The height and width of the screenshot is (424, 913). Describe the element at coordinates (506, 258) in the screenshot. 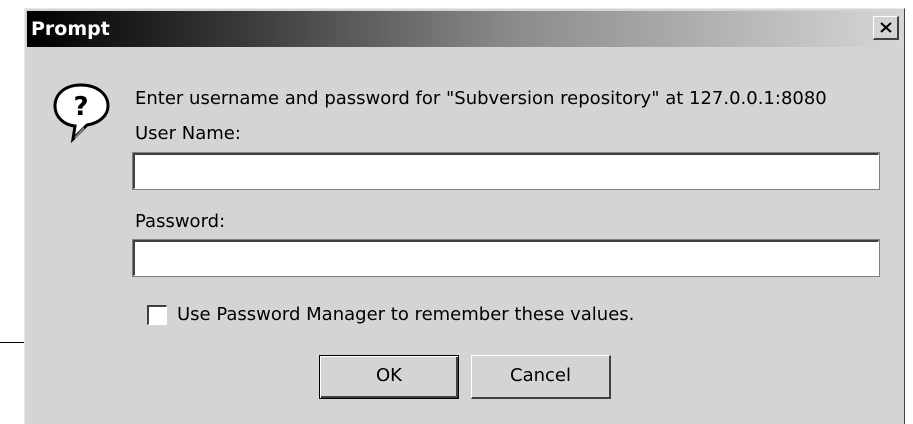

I see `password-field` at that location.